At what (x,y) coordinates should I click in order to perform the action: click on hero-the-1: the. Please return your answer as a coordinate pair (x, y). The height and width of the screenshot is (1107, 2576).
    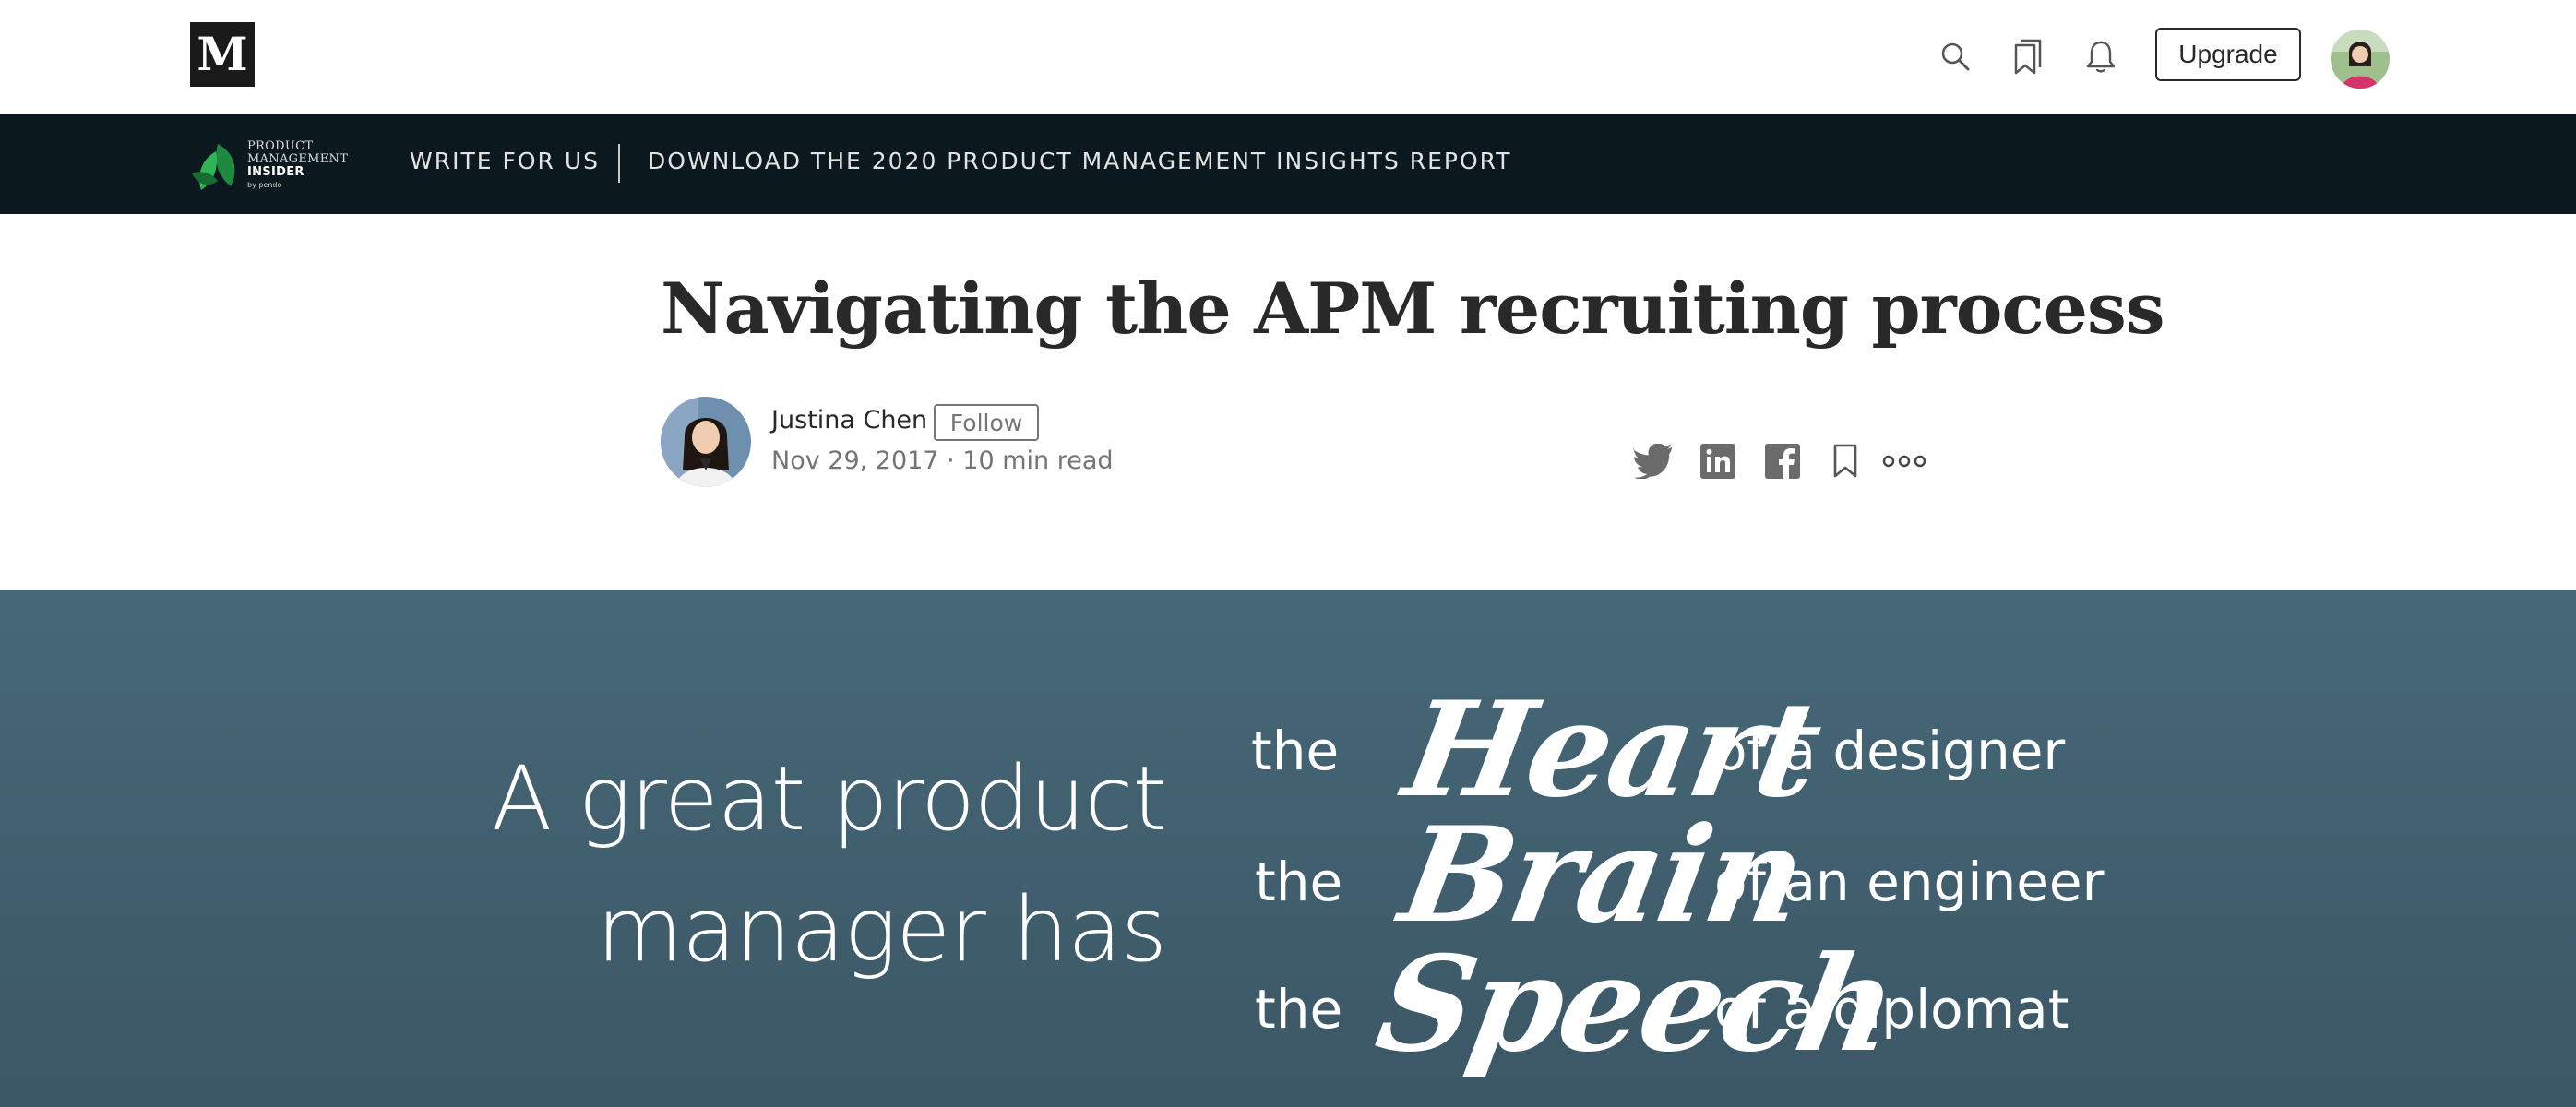
    Looking at the image, I should click on (1295, 751).